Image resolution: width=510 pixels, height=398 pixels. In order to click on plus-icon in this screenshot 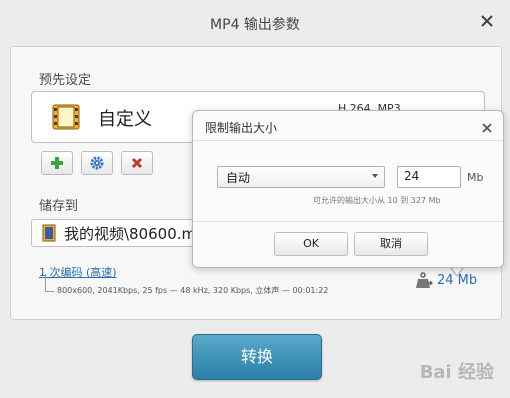, I will do `click(57, 163)`.